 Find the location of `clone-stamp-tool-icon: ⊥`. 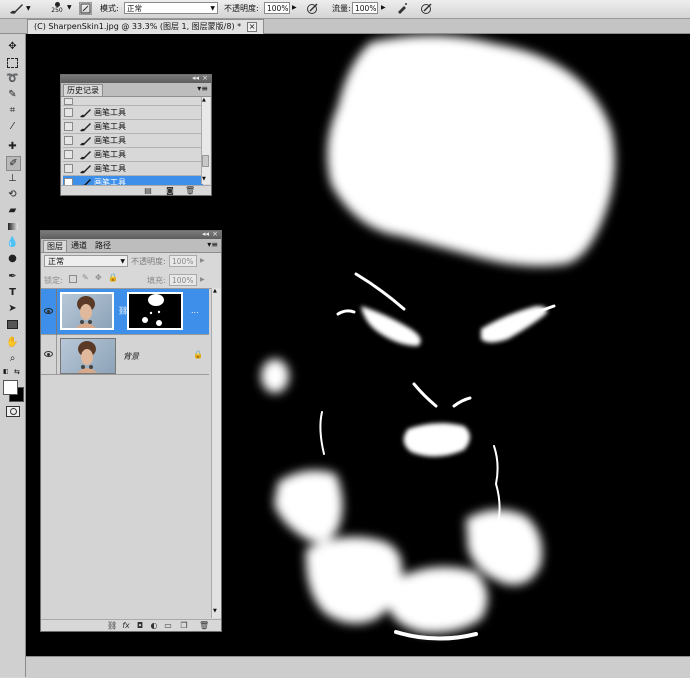

clone-stamp-tool-icon: ⊥ is located at coordinates (12, 178).